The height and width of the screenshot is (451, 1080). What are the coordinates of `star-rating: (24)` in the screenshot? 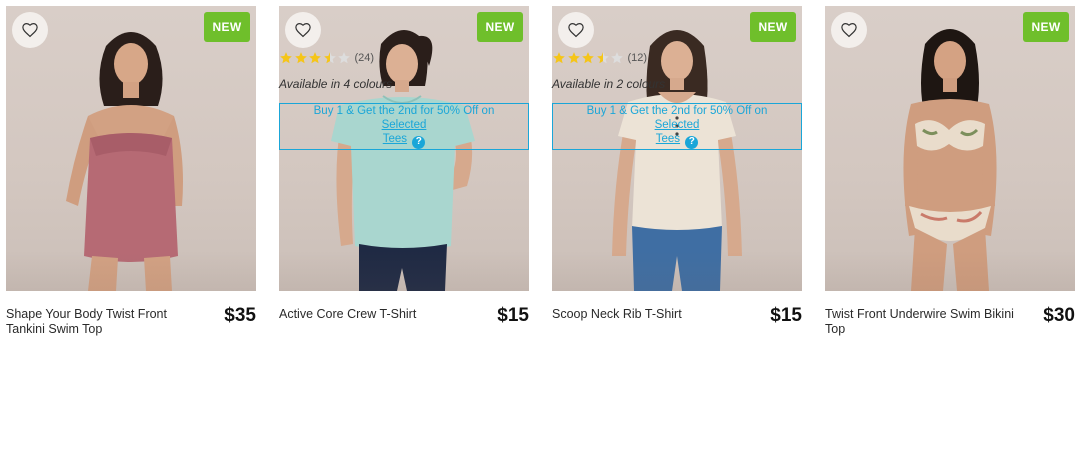 It's located at (326, 58).